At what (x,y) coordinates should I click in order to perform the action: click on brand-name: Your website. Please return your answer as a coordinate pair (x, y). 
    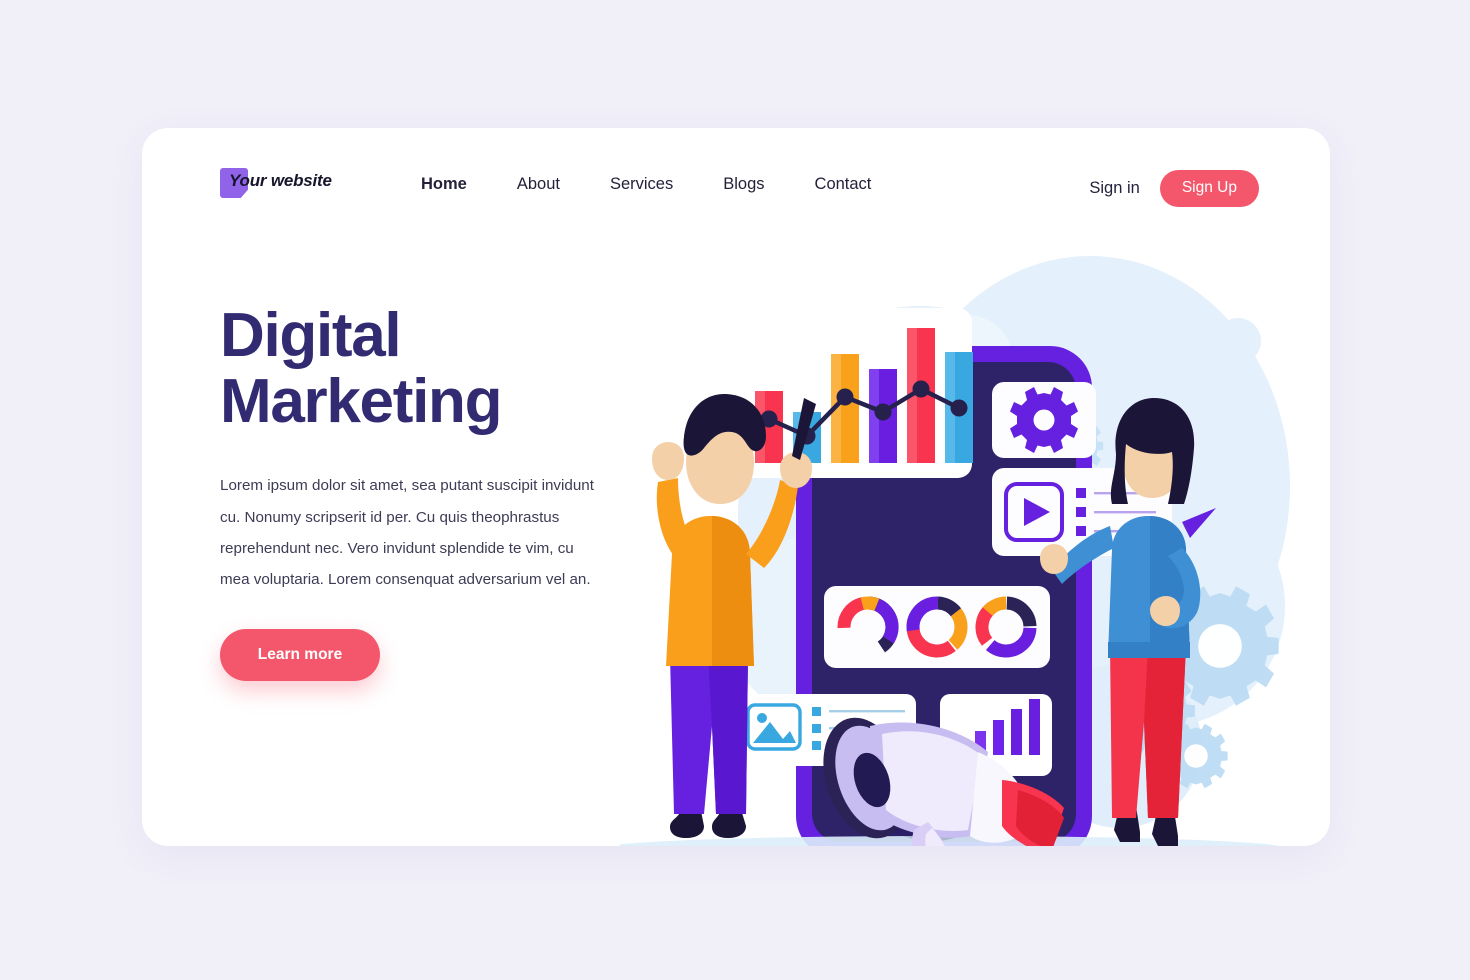
    Looking at the image, I should click on (280, 180).